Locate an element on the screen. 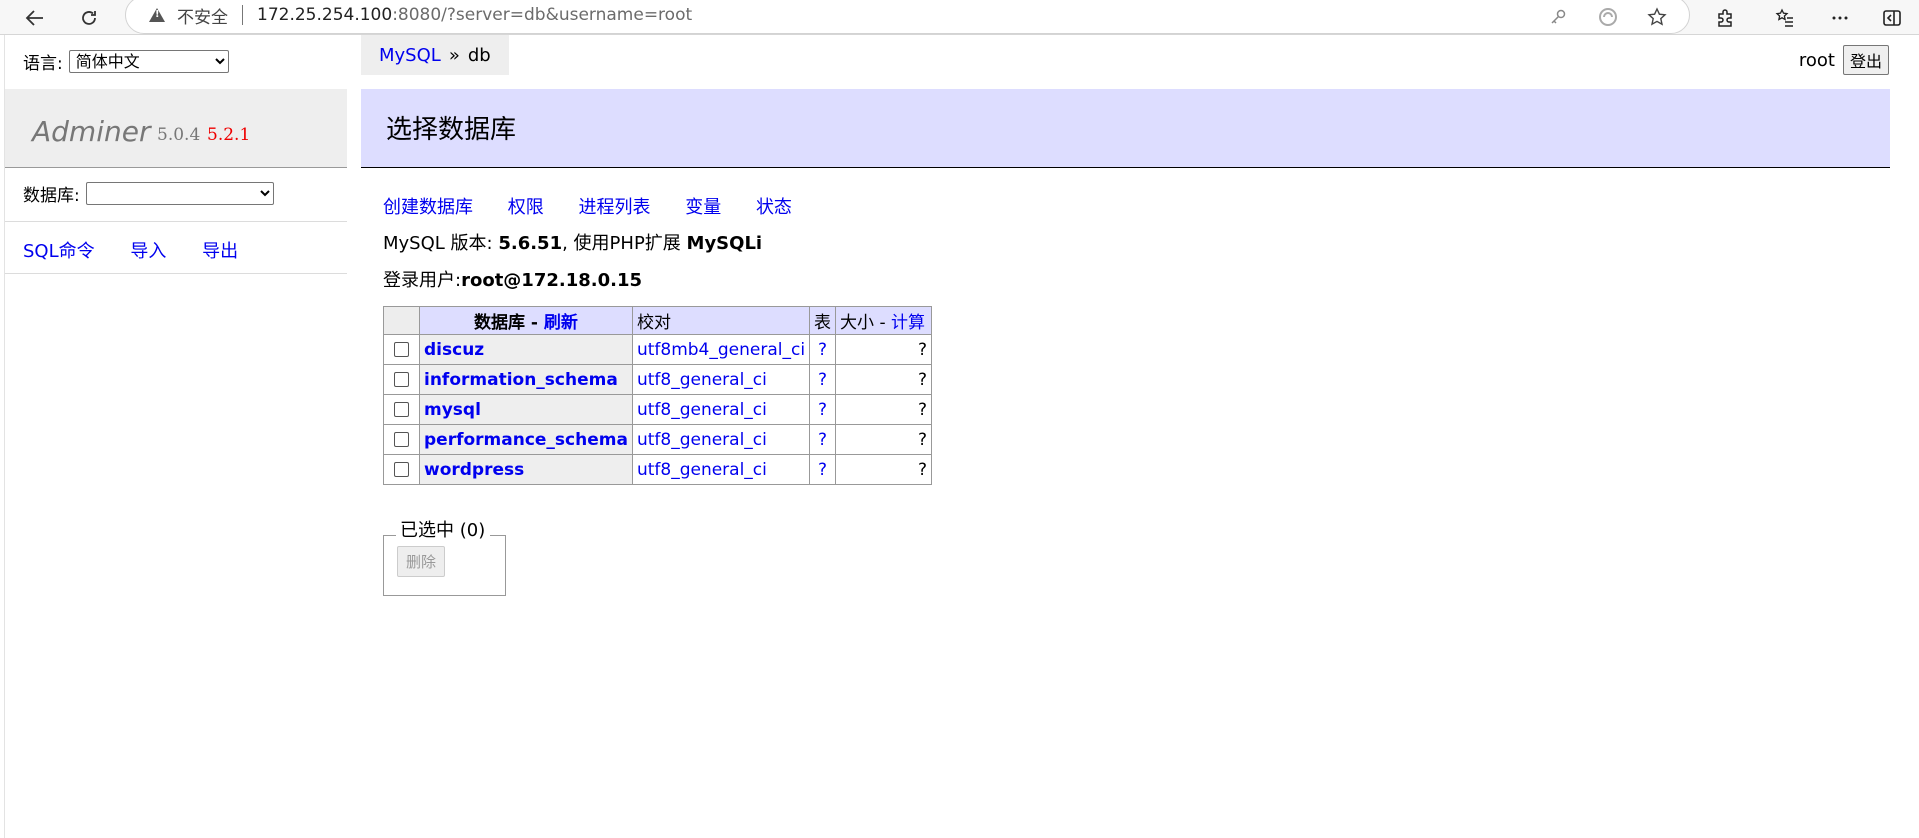  refresh-link: 刷新 is located at coordinates (561, 323).